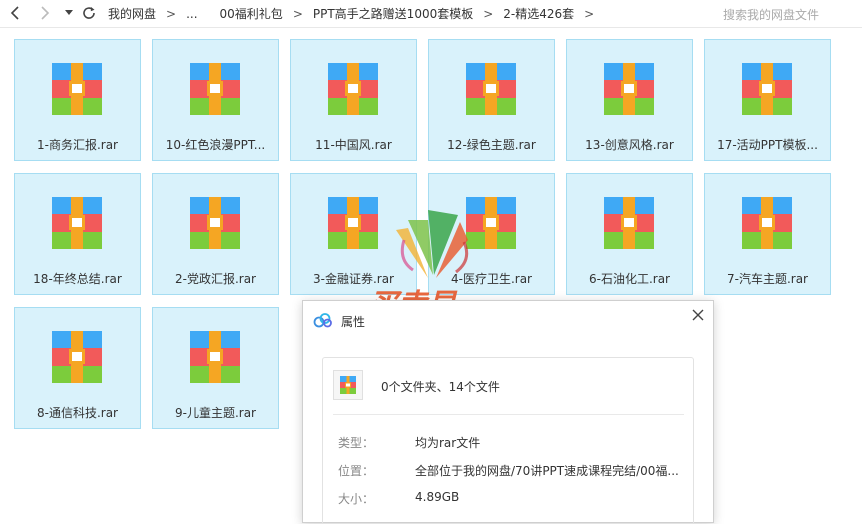 Image resolution: width=862 pixels, height=524 pixels. What do you see at coordinates (629, 145) in the screenshot?
I see `file-name: 13-创意风格.rar` at bounding box center [629, 145].